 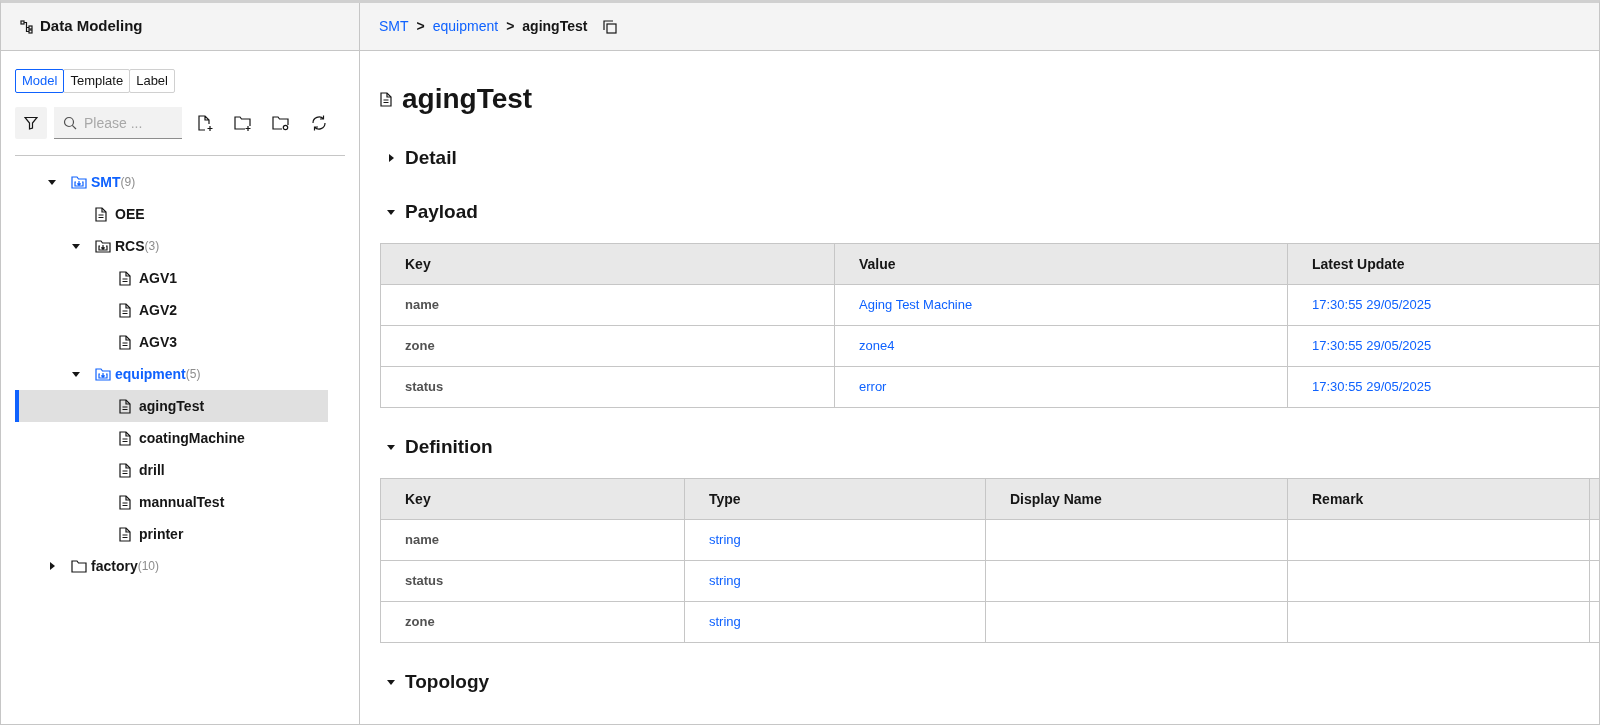 I want to click on tree-label: SMT, so click(x=106, y=182).